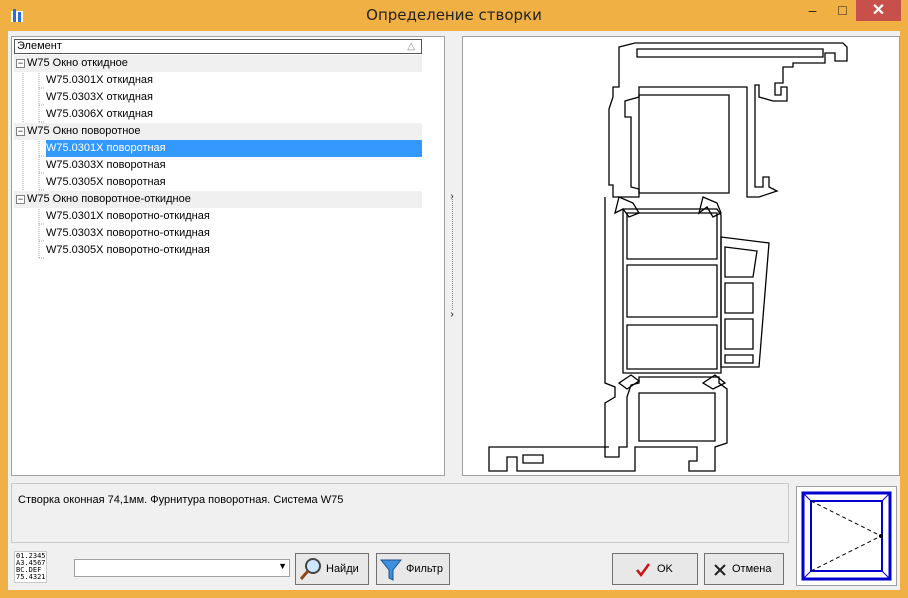 The width and height of the screenshot is (908, 598). Describe the element at coordinates (452, 315) in the screenshot. I see `chevron-right-icon: ›` at that location.